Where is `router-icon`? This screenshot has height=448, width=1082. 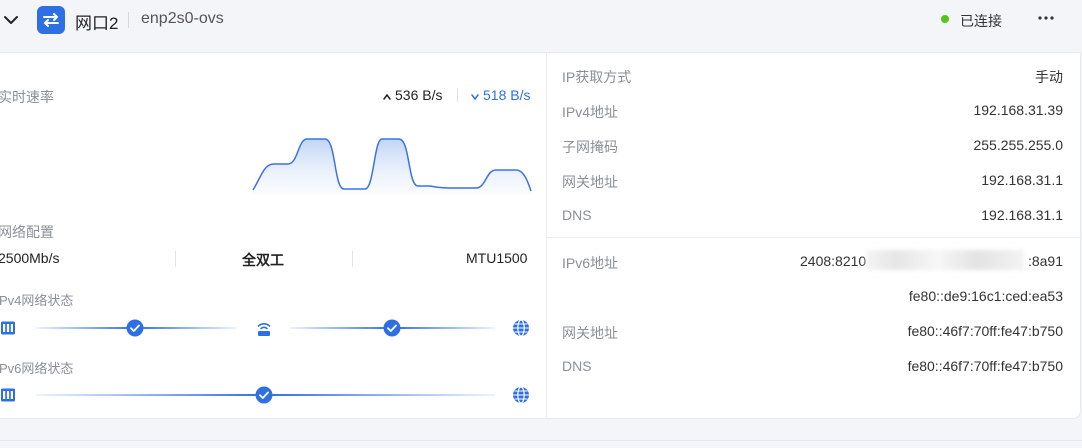
router-icon is located at coordinates (264, 328).